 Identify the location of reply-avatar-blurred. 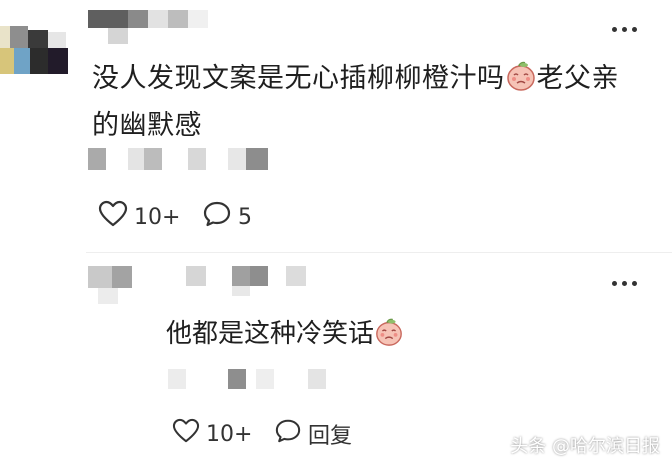
(113, 286).